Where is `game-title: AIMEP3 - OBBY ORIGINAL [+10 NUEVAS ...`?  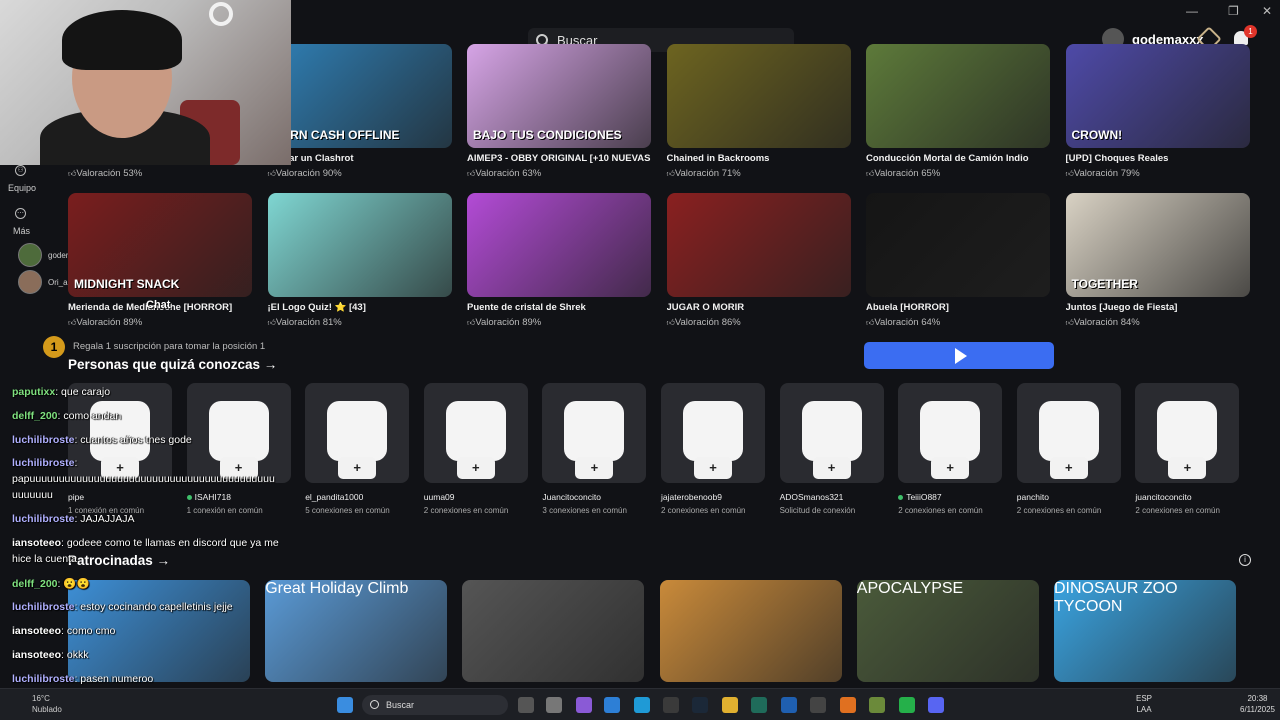
game-title: AIMEP3 - OBBY ORIGINAL [+10 NUEVAS ... is located at coordinates (559, 158).